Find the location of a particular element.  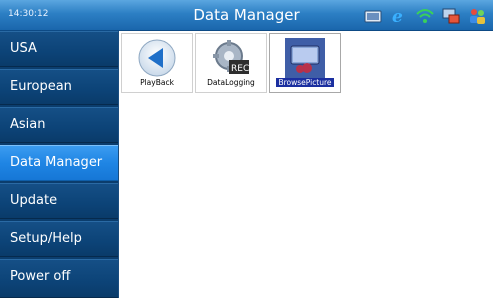

browse-picture-icon is located at coordinates (305, 58).